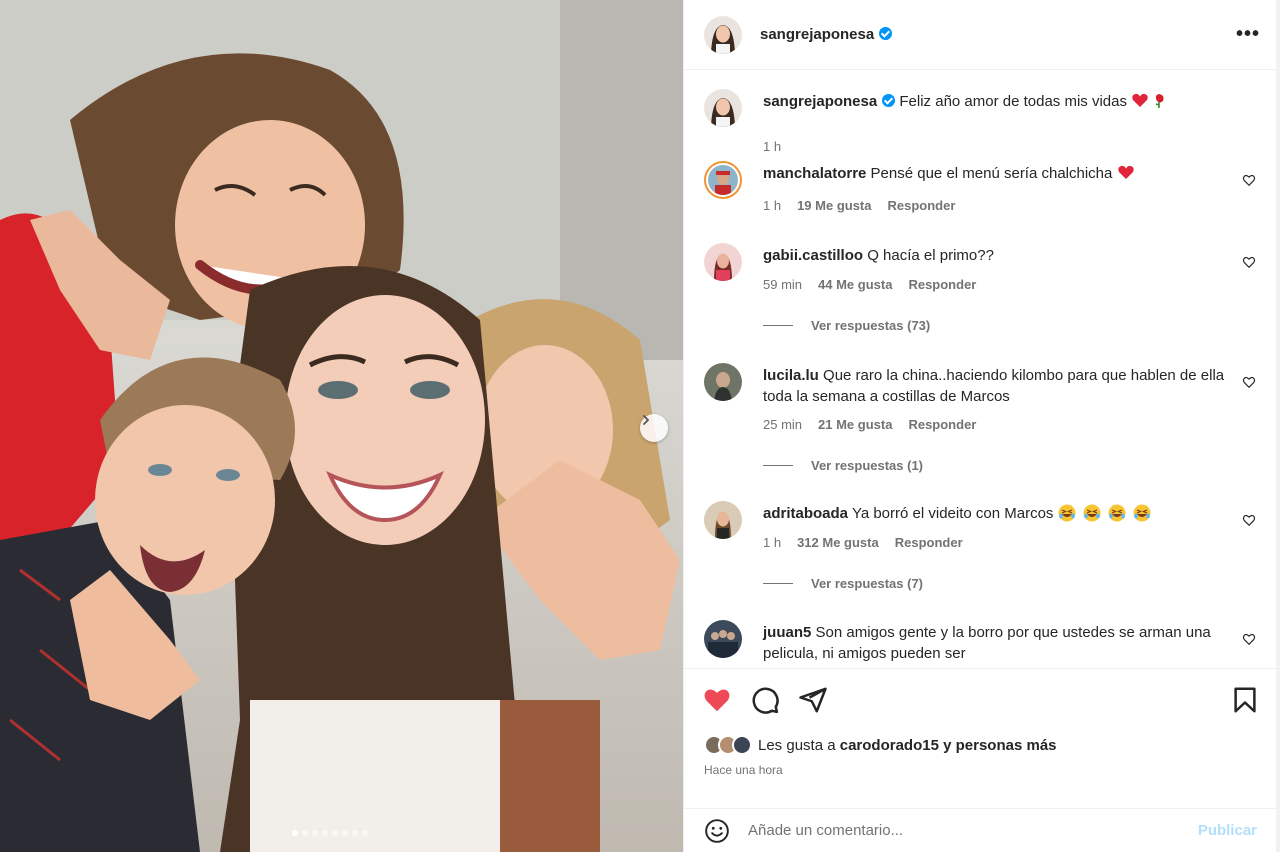  Describe the element at coordinates (867, 465) in the screenshot. I see `view-replies-label: Ver respuestas (1)` at that location.